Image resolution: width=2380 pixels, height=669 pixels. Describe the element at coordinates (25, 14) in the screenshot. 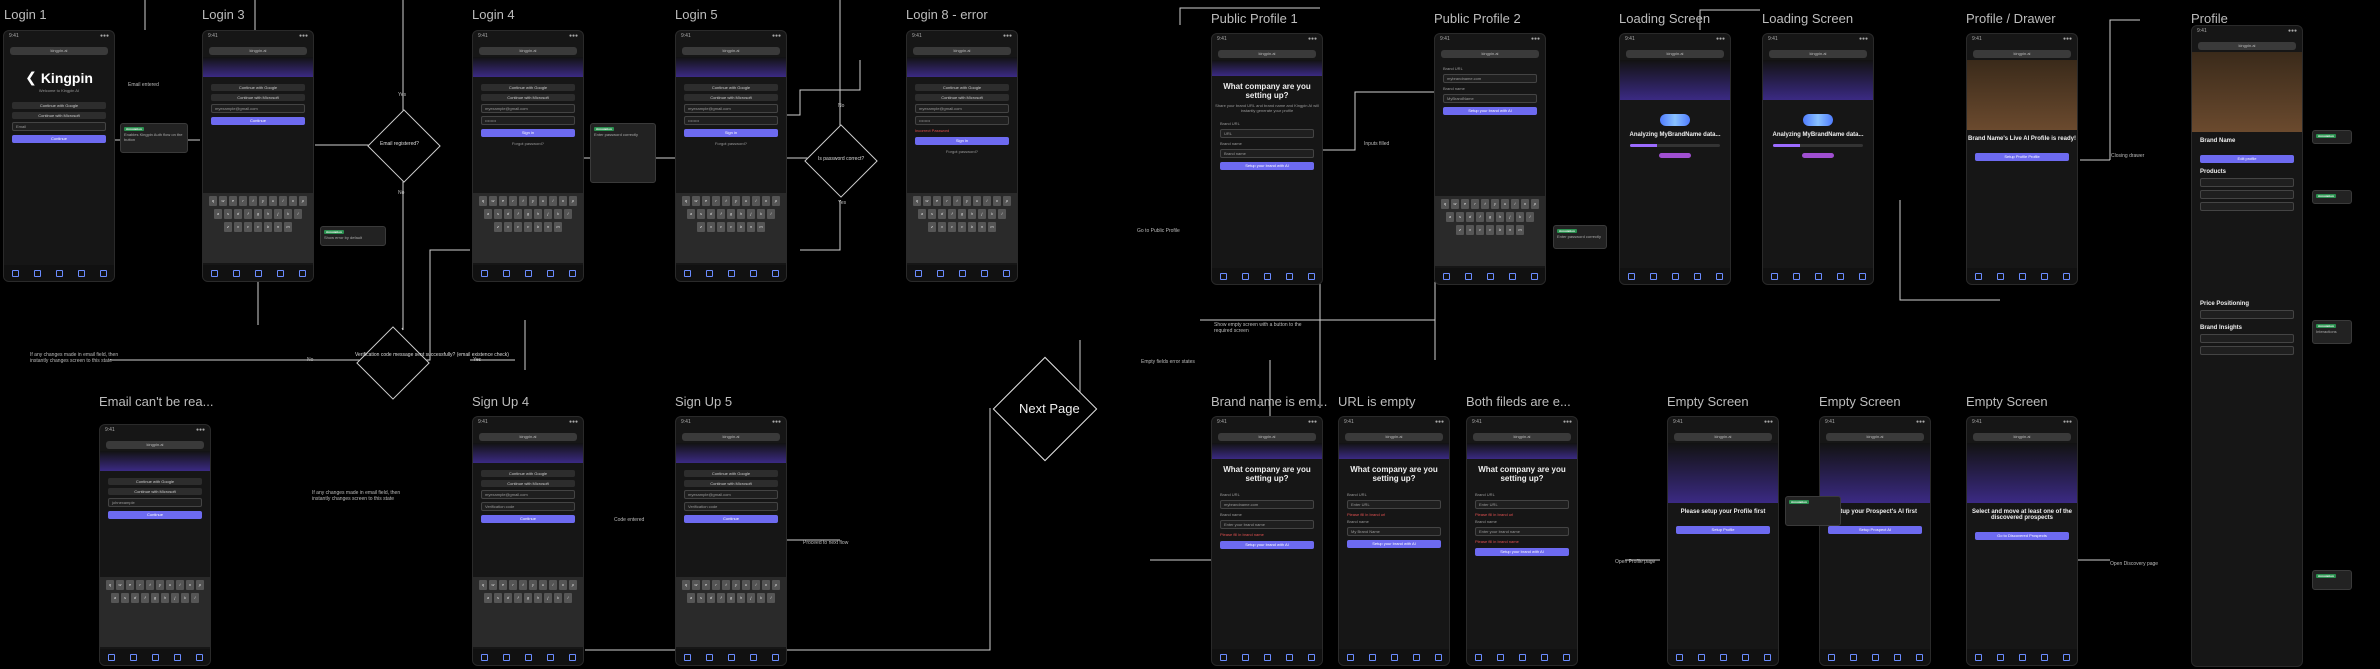

I see `title-login1: Login 1` at that location.